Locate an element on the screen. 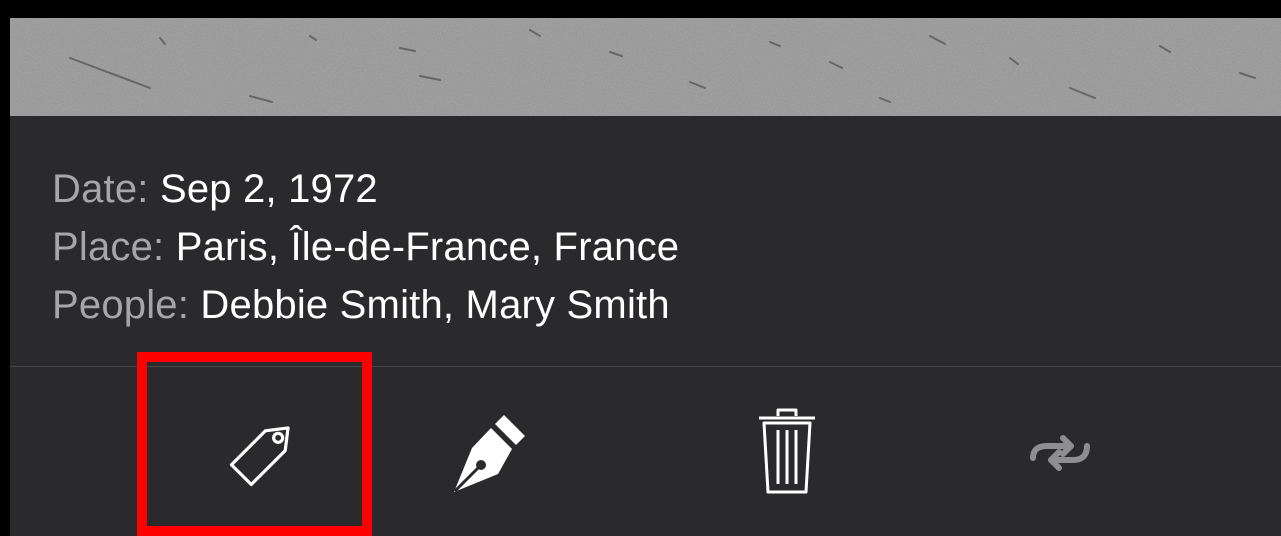  tag-button is located at coordinates (264, 451).